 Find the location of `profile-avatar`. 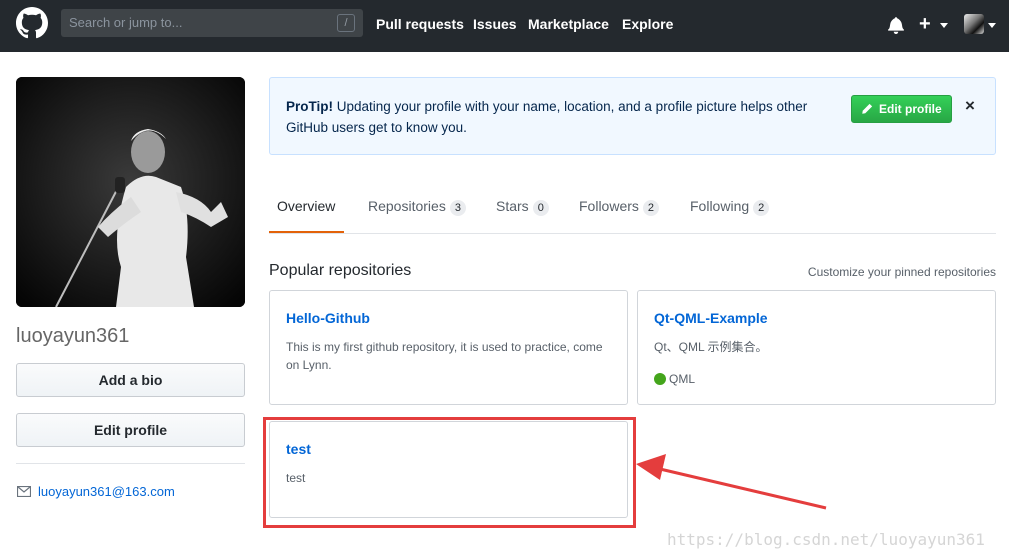

profile-avatar is located at coordinates (130, 192).